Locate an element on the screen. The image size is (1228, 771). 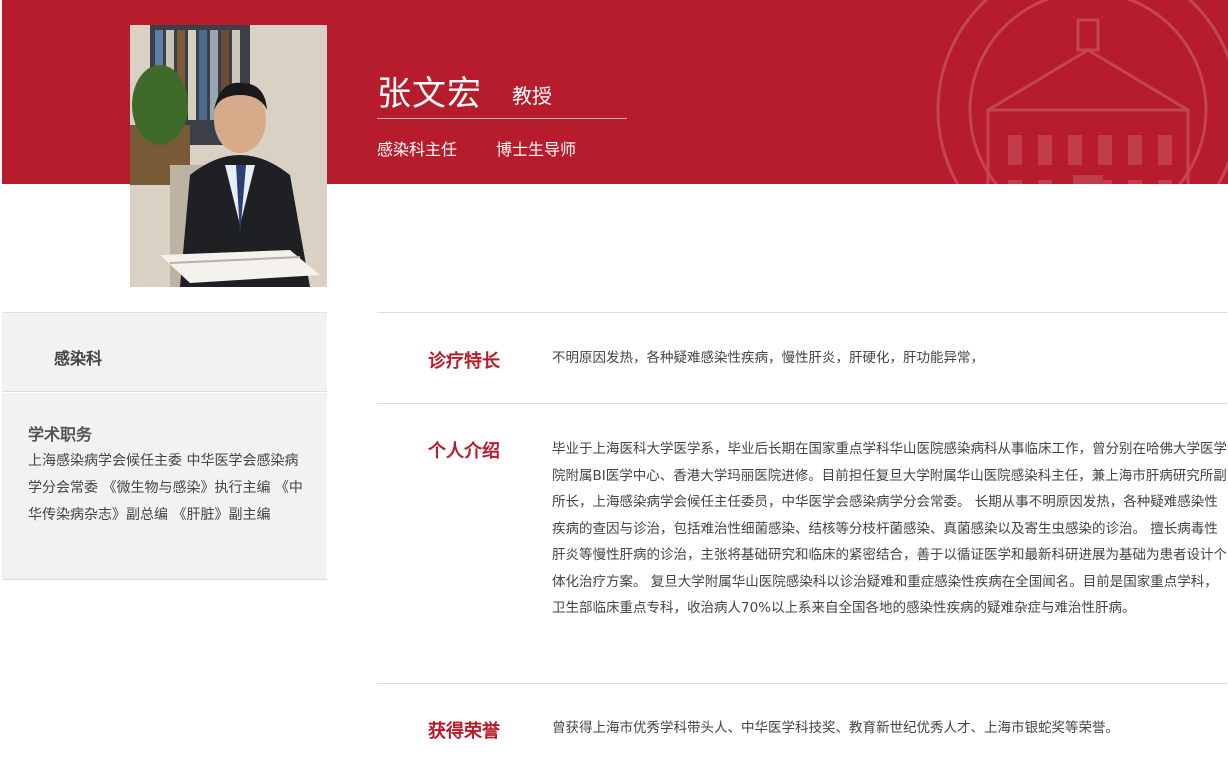
specialty-label: 诊疗特长 is located at coordinates (464, 361).